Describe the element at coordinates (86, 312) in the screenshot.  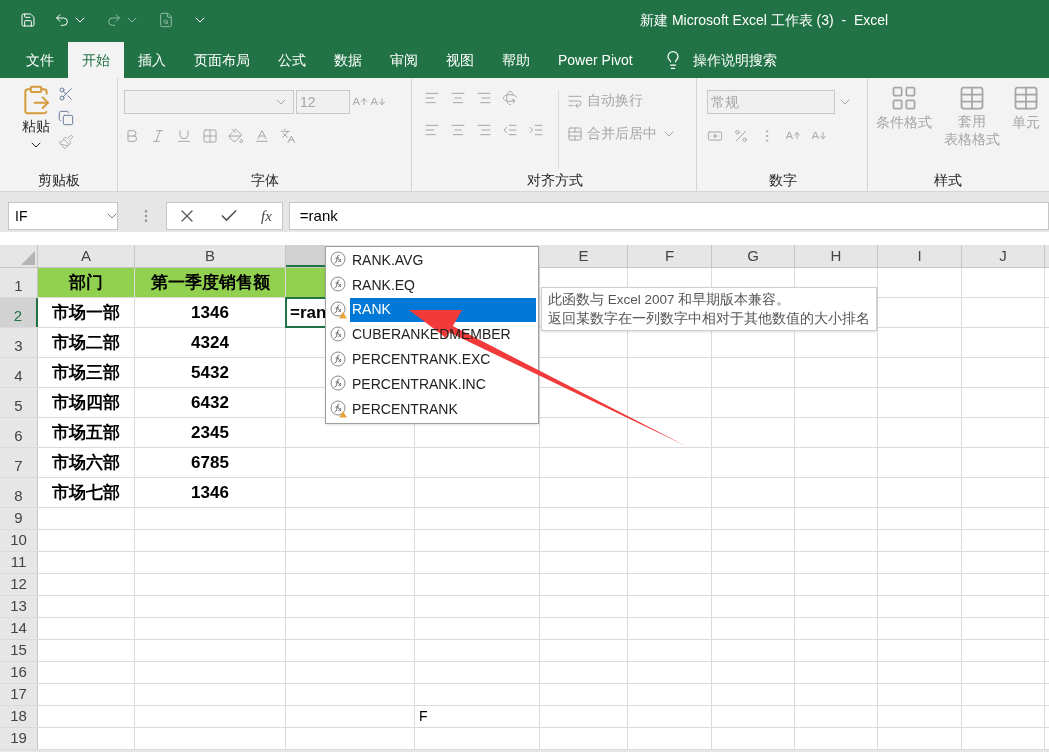
I see `table-cell: 市场一部` at that location.